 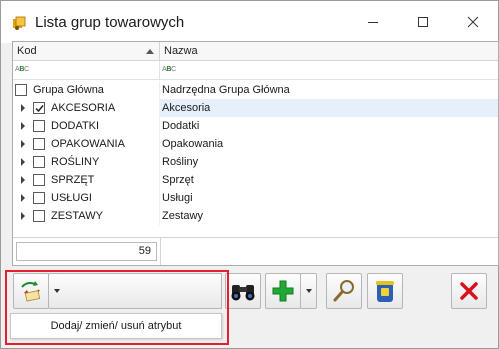 I want to click on app-icon, so click(x=19, y=23).